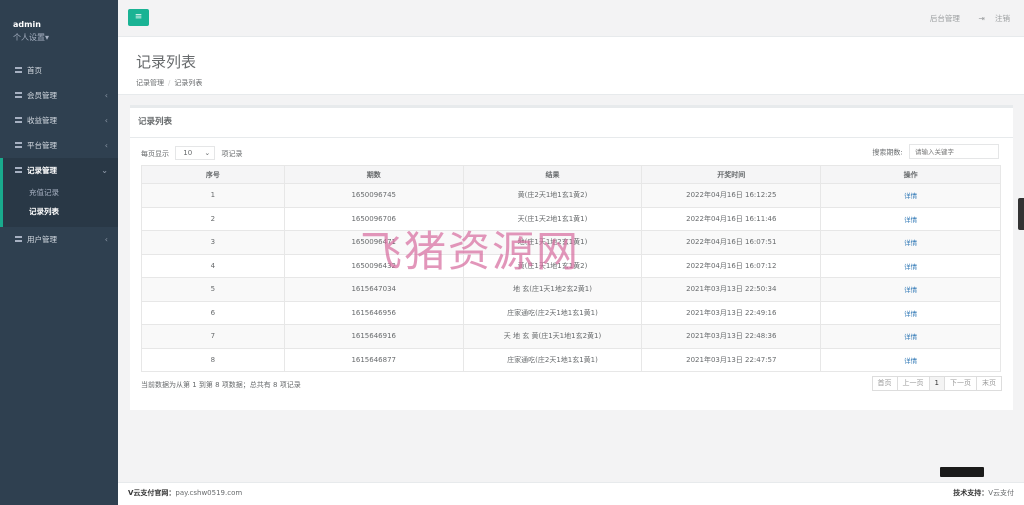 Image resolution: width=1024 pixels, height=505 pixels. What do you see at coordinates (150, 83) in the screenshot?
I see `breadcrumb-parent: 记录管理` at bounding box center [150, 83].